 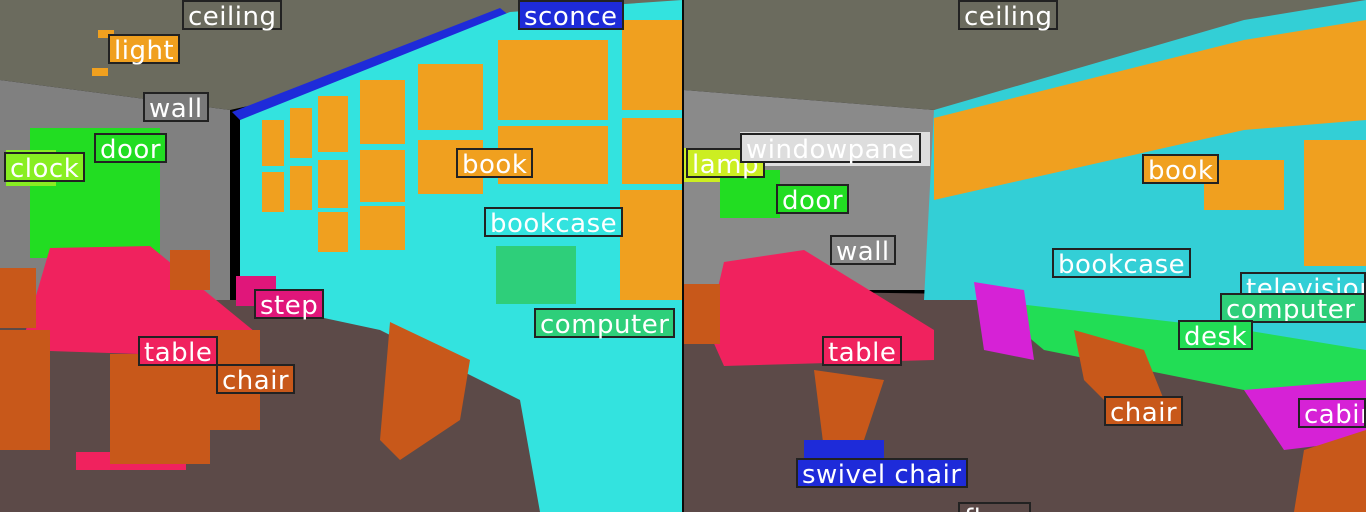 What do you see at coordinates (1216, 336) in the screenshot?
I see `label-desk: desk` at bounding box center [1216, 336].